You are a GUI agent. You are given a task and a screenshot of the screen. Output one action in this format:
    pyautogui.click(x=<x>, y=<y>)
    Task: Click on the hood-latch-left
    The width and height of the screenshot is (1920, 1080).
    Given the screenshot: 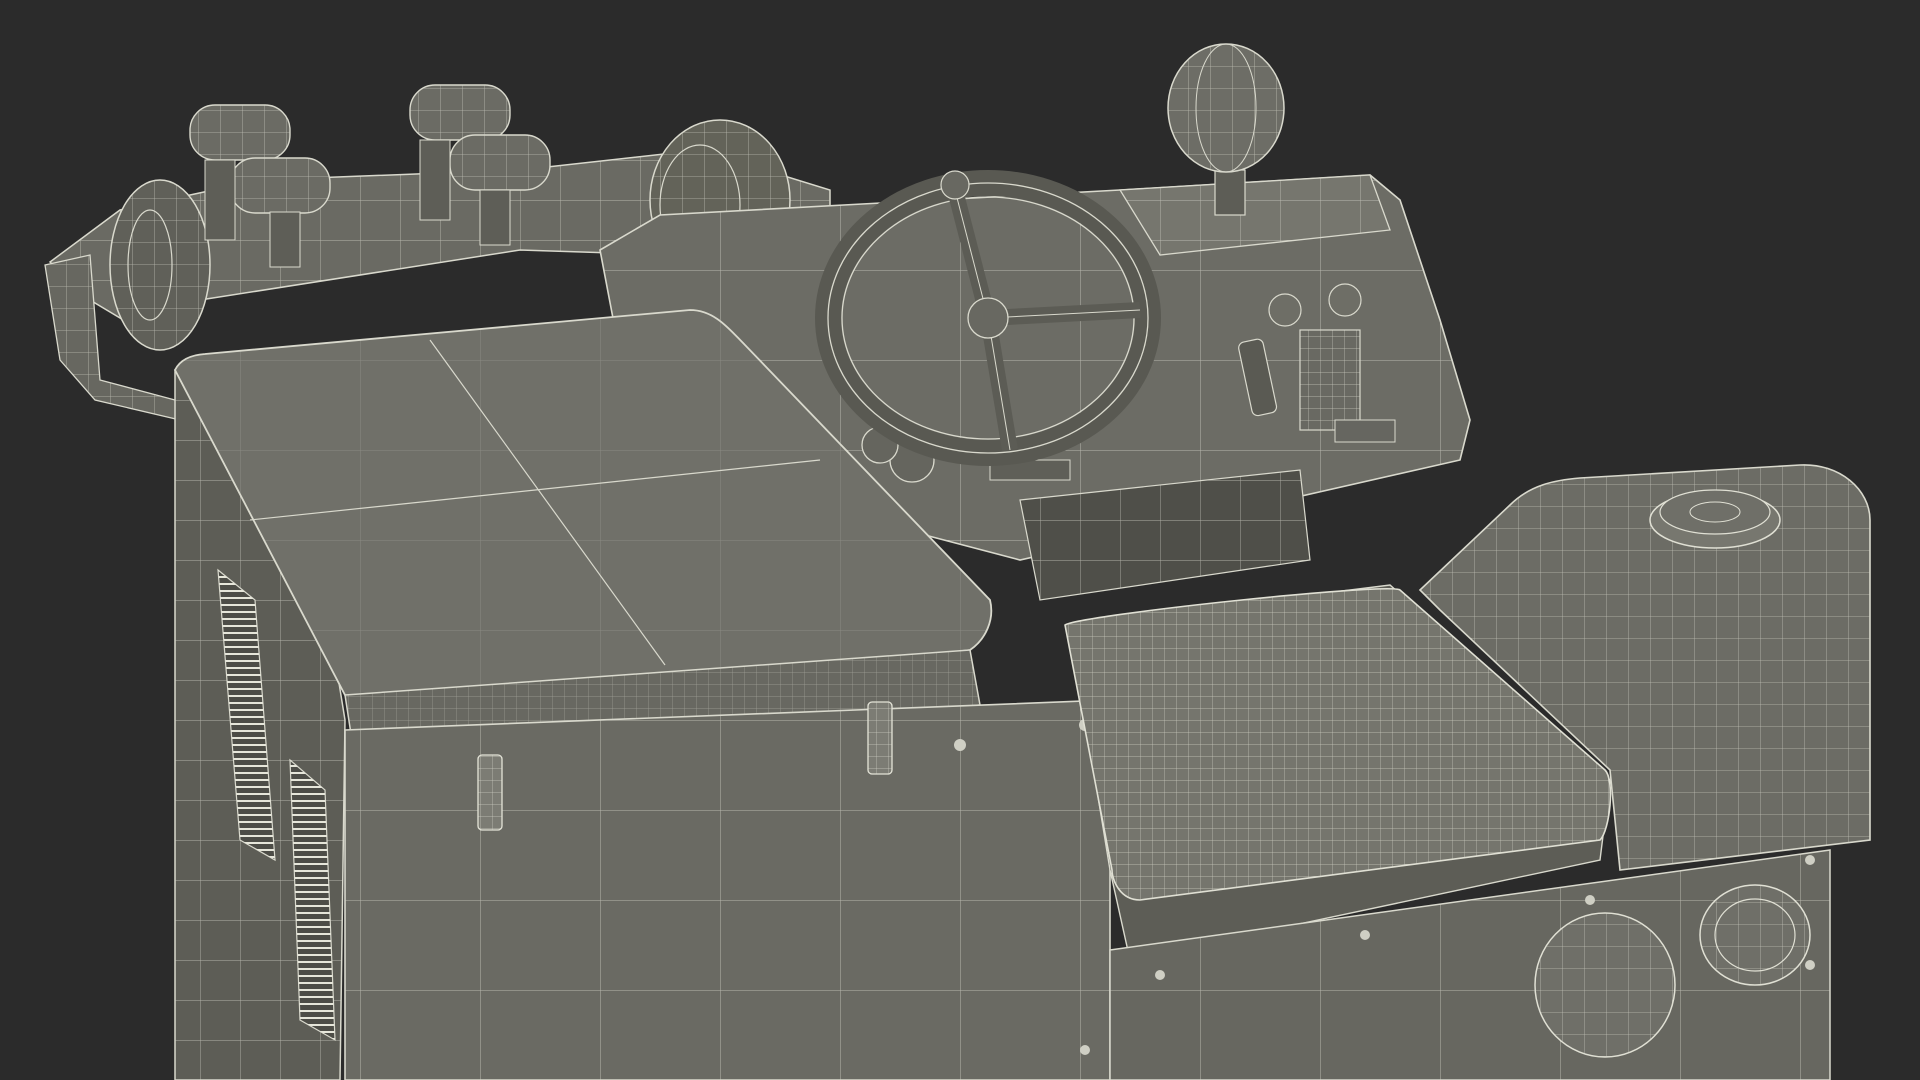 What is the action you would take?
    pyautogui.click(x=490, y=792)
    